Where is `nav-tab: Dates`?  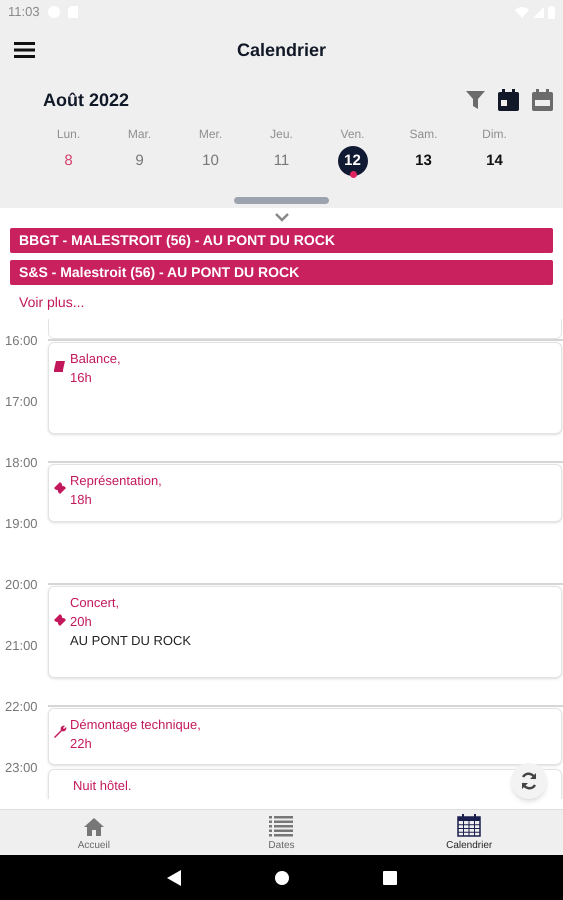 nav-tab: Dates is located at coordinates (282, 832).